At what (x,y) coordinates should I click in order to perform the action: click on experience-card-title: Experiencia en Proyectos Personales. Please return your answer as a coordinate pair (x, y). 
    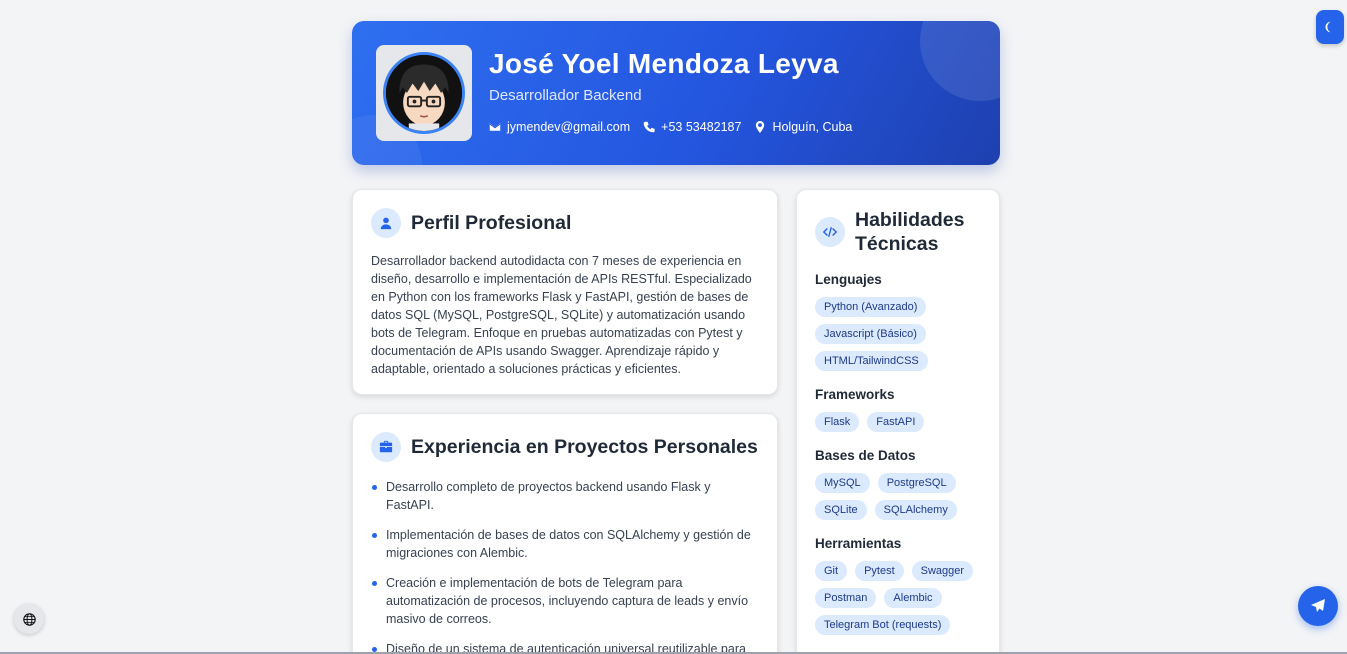
    Looking at the image, I should click on (584, 446).